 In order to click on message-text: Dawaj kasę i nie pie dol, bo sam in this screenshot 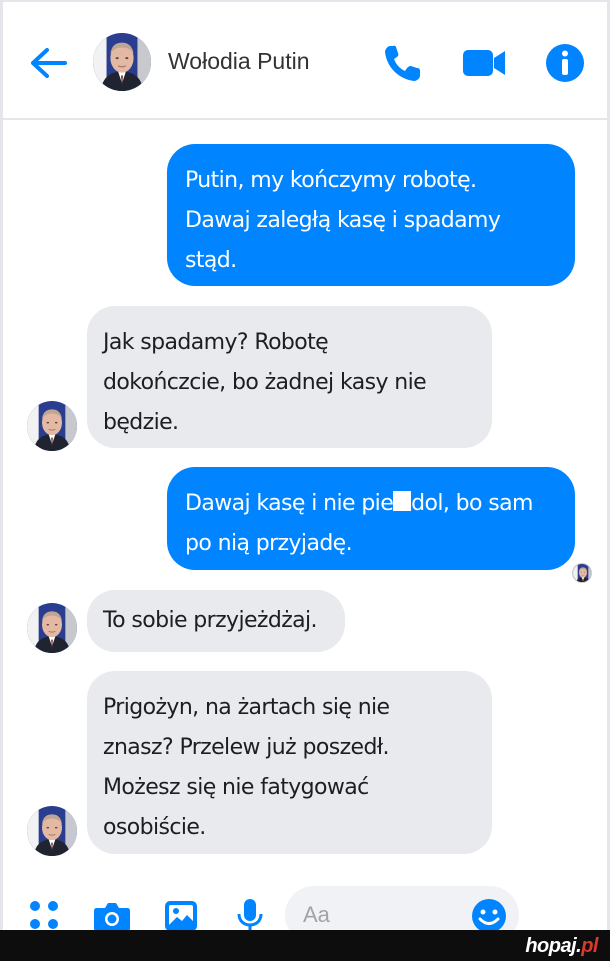, I will do `click(369, 504)`.